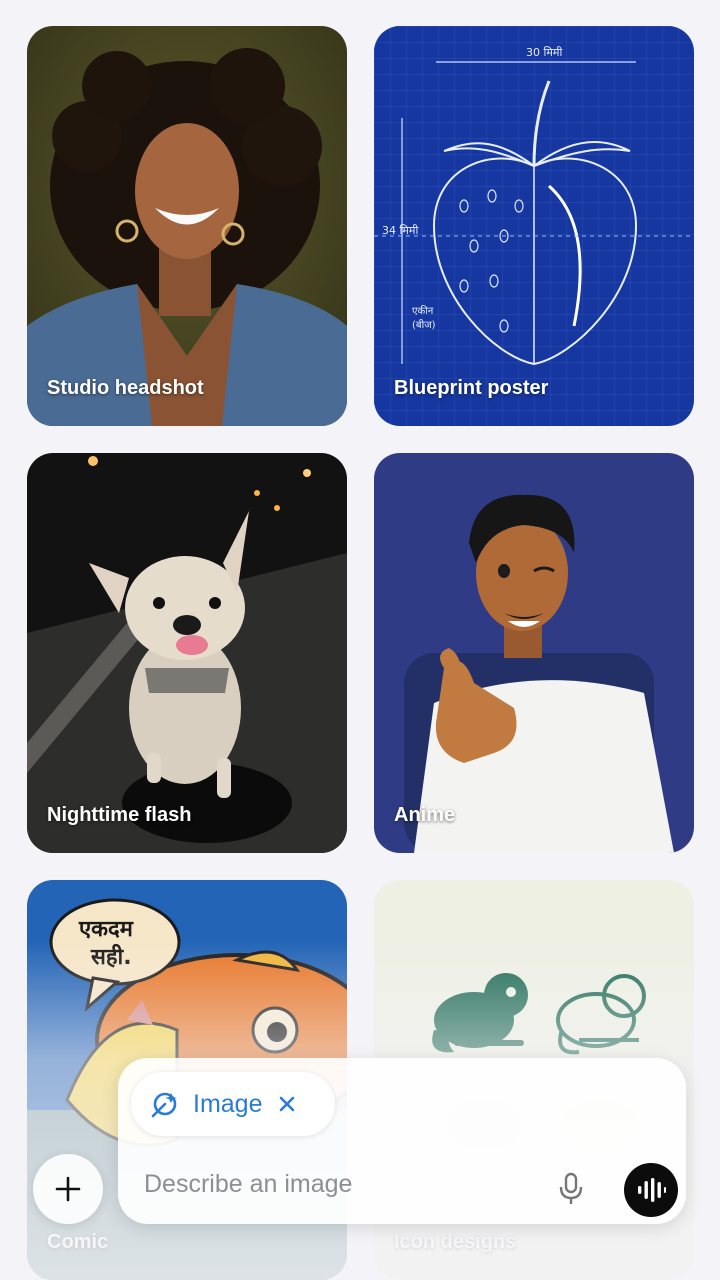 This screenshot has height=1280, width=720. I want to click on close-icon, so click(287, 1104).